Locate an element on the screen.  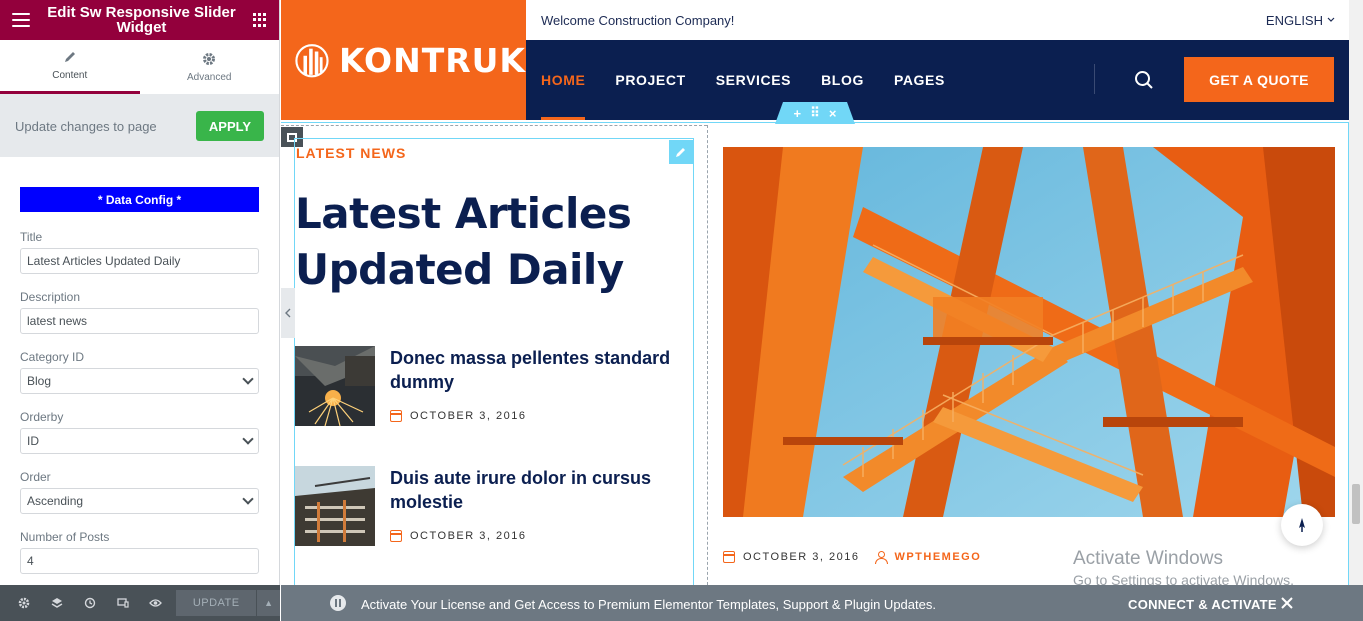
responsive-icon is located at coordinates (123, 603).